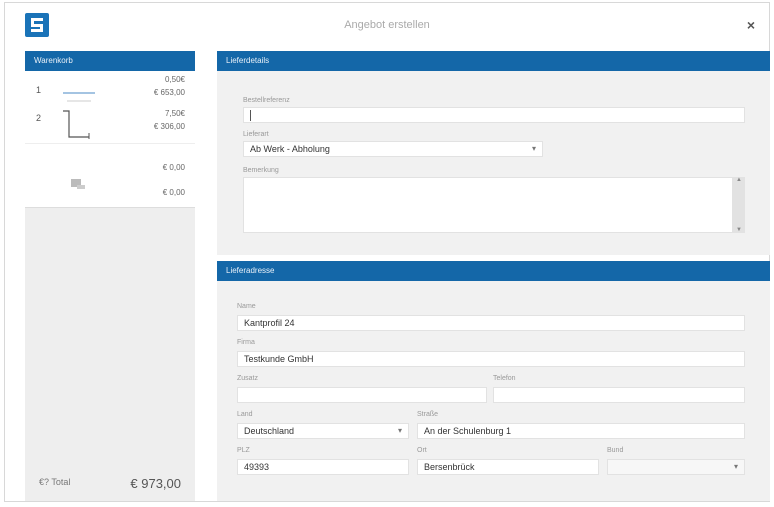 The height and width of the screenshot is (507, 774). I want to click on company-input: Testkunde GmbH, so click(491, 359).